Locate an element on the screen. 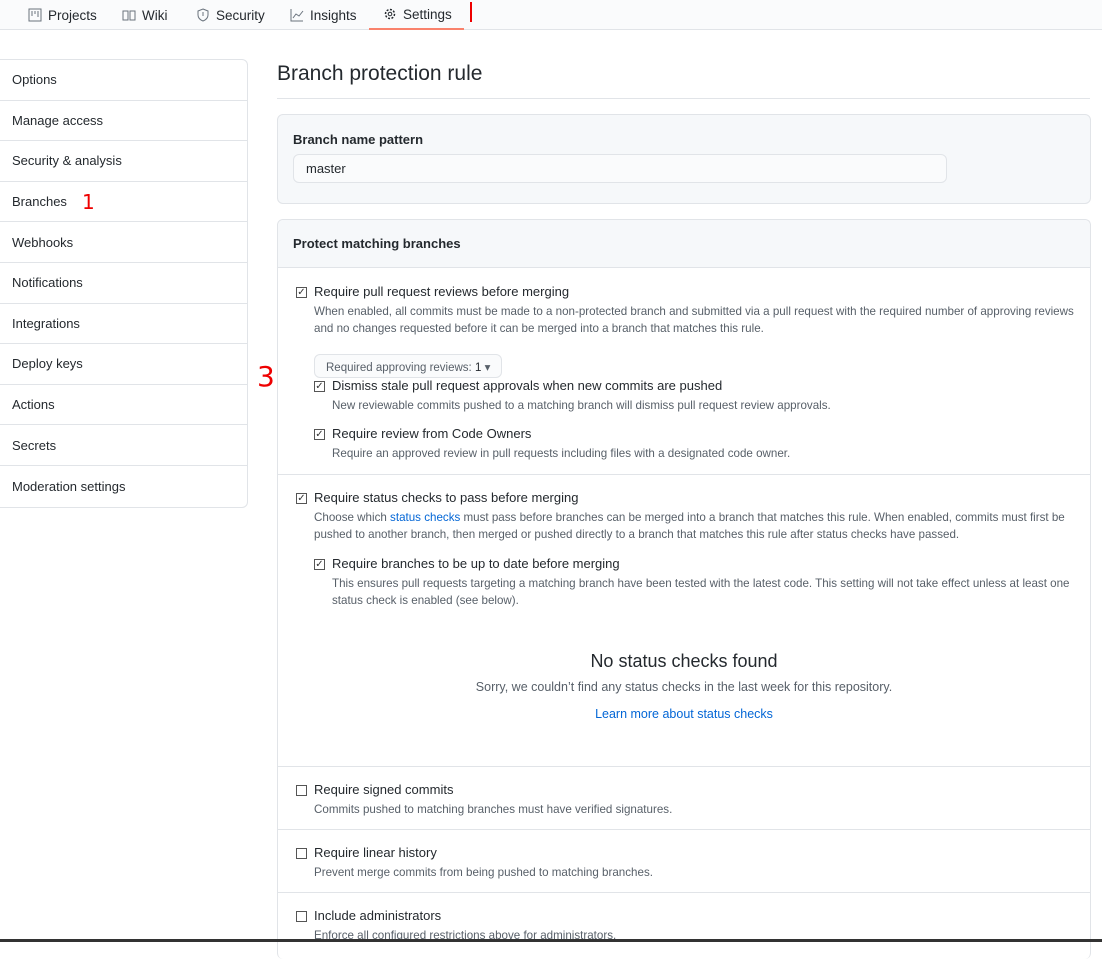 The image size is (1102, 959). sidebar-item-branches: Branches is located at coordinates (123, 202).